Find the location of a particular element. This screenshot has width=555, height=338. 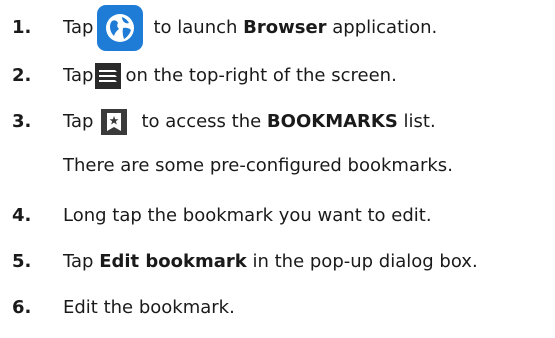

globe-icon is located at coordinates (120, 28).